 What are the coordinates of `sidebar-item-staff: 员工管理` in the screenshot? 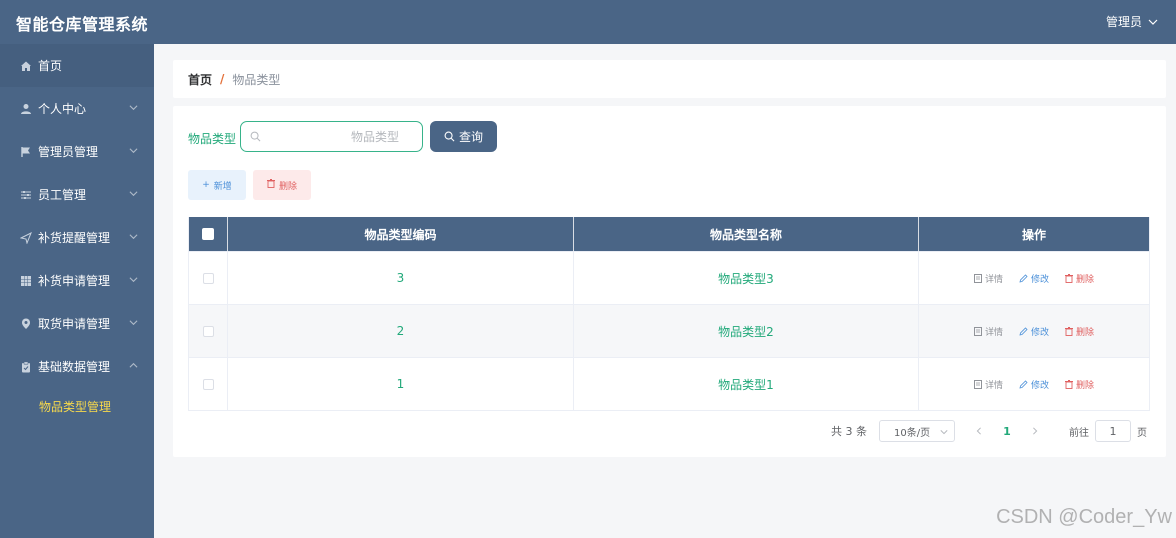 It's located at (77, 194).